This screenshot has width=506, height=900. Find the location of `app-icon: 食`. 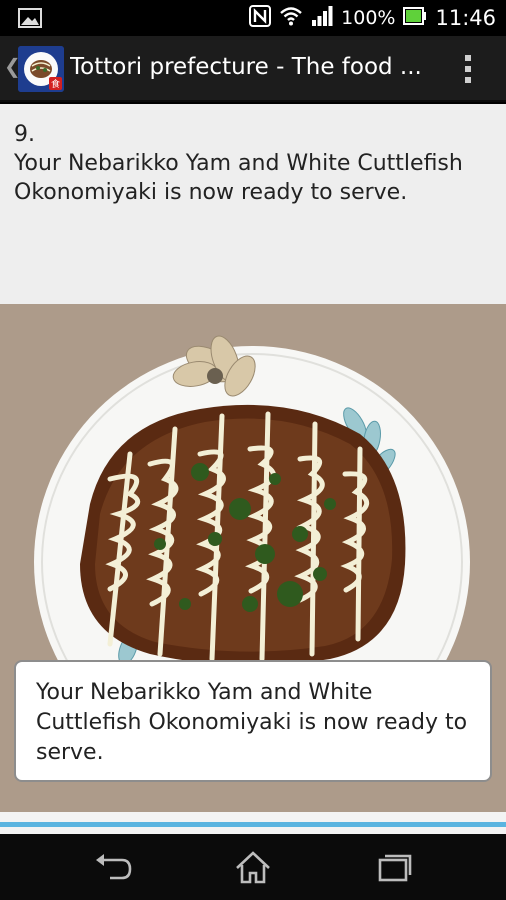

app-icon: 食 is located at coordinates (41, 69).